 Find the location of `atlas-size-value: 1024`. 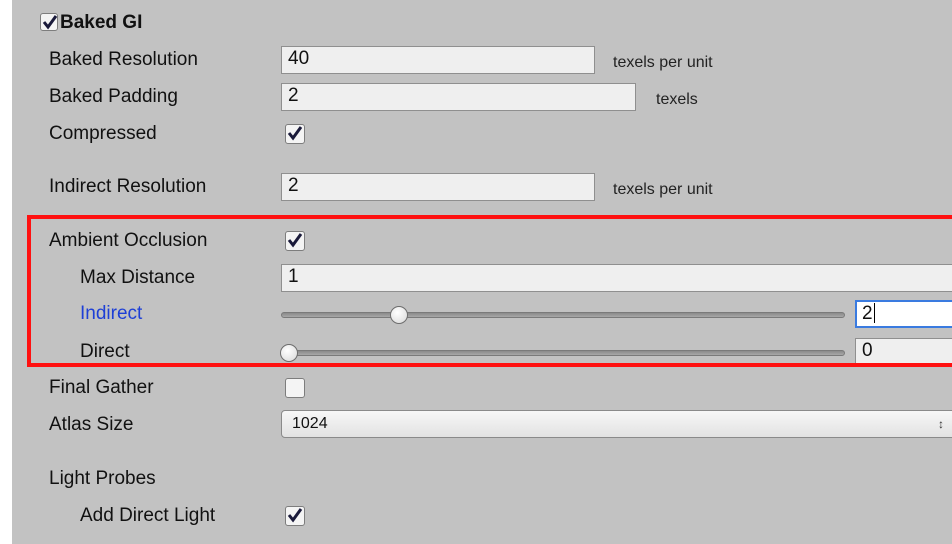

atlas-size-value: 1024 is located at coordinates (310, 423).